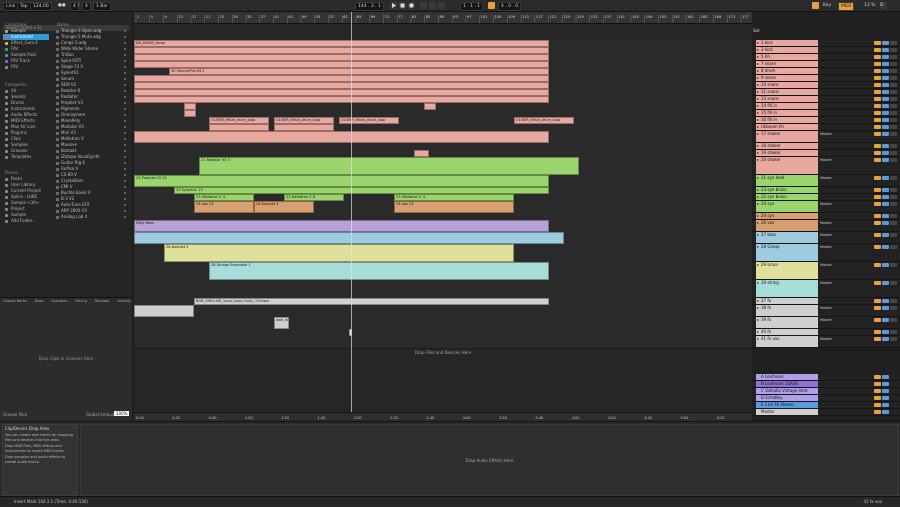 This screenshot has width=900, height=507. What do you see at coordinates (826, 113) in the screenshot?
I see `track-header: 15 fill in` at bounding box center [826, 113].